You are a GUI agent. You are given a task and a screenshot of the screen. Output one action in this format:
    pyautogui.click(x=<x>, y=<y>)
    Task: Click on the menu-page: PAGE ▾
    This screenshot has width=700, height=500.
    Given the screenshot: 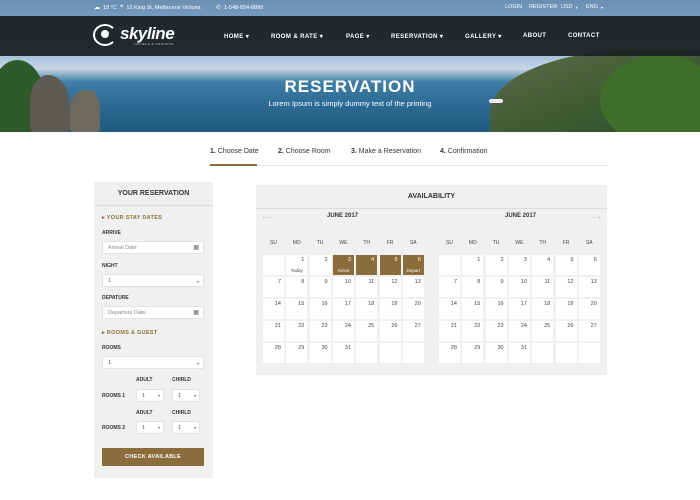 What is the action you would take?
    pyautogui.click(x=358, y=36)
    